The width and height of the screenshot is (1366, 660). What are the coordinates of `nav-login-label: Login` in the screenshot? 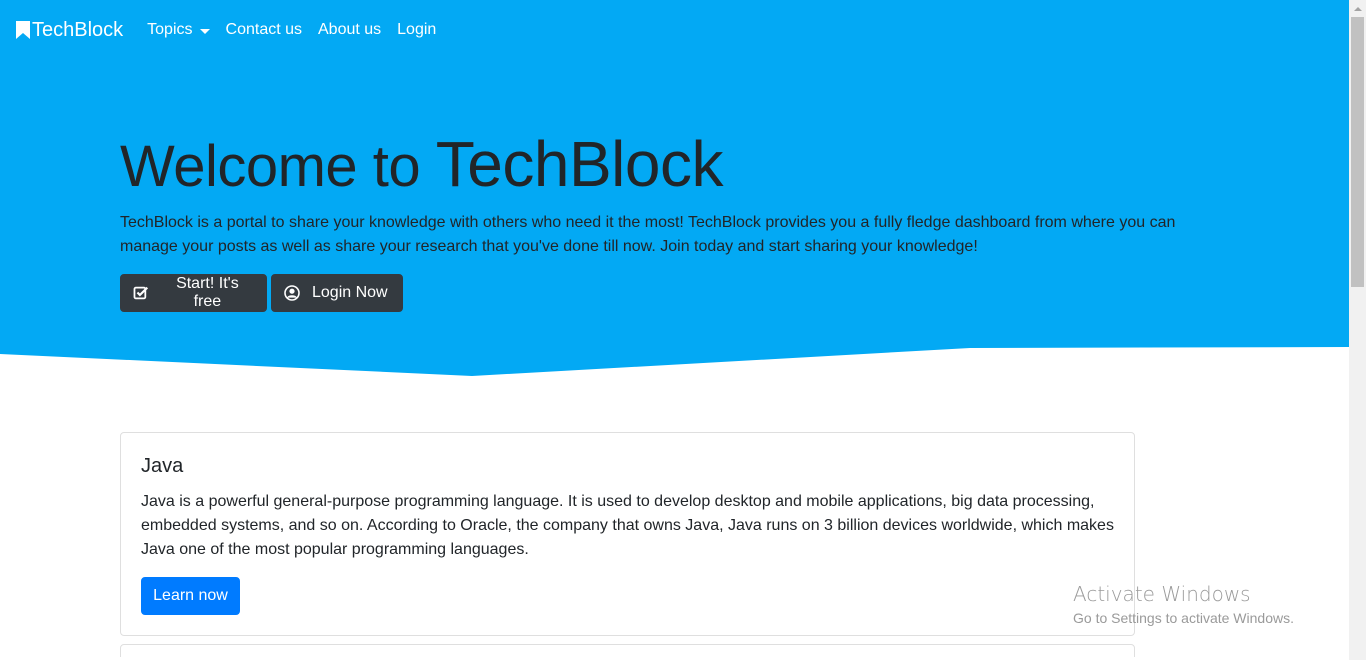 It's located at (417, 29).